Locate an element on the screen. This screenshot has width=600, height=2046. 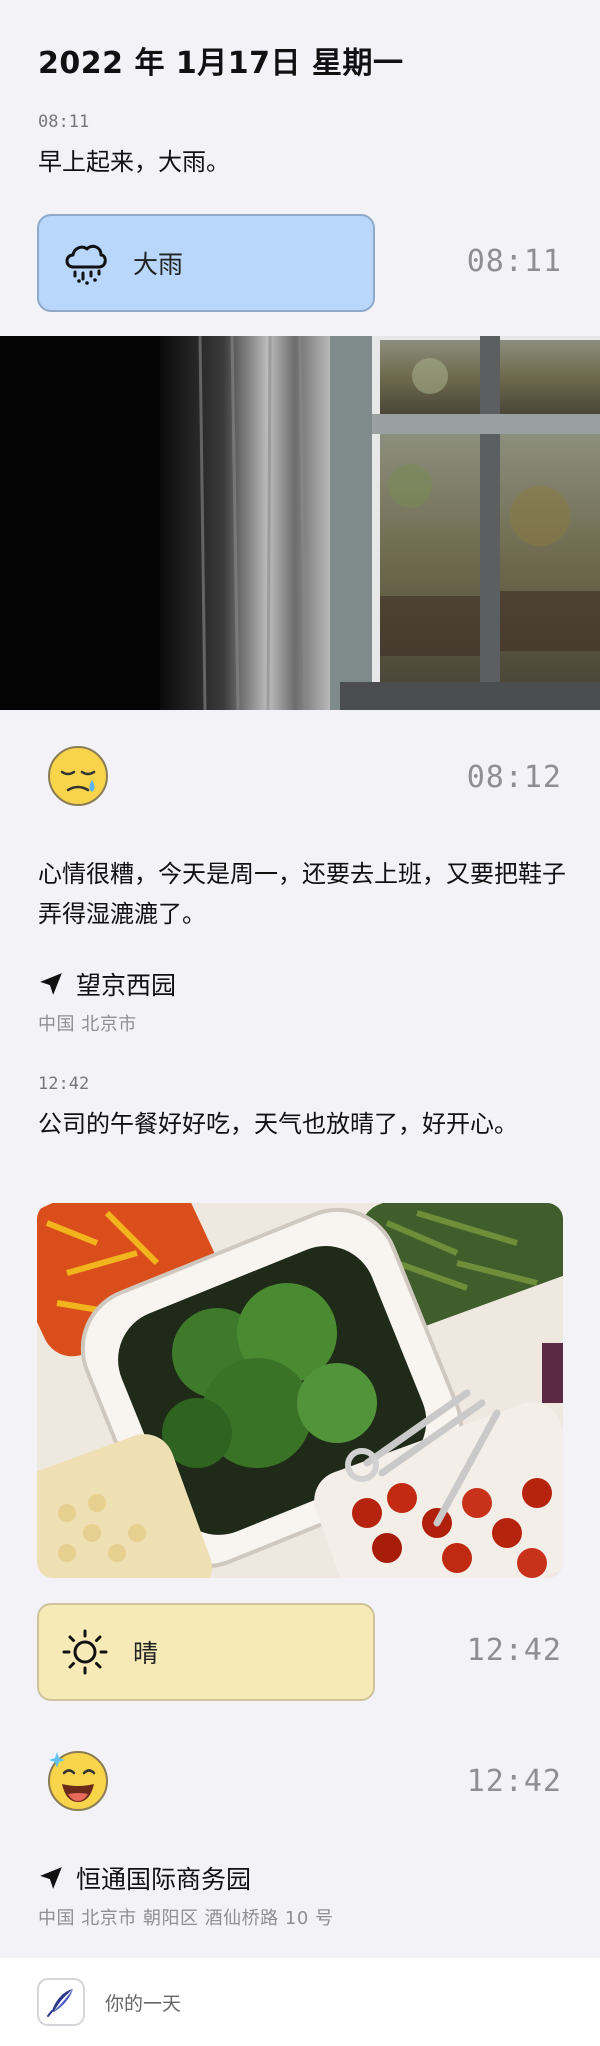
quill-pen-icon is located at coordinates (61, 2002).